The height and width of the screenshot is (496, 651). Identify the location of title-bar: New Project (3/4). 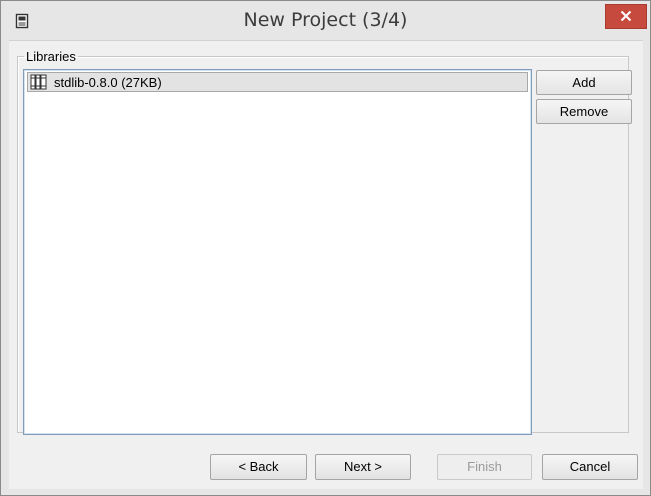
(325, 20).